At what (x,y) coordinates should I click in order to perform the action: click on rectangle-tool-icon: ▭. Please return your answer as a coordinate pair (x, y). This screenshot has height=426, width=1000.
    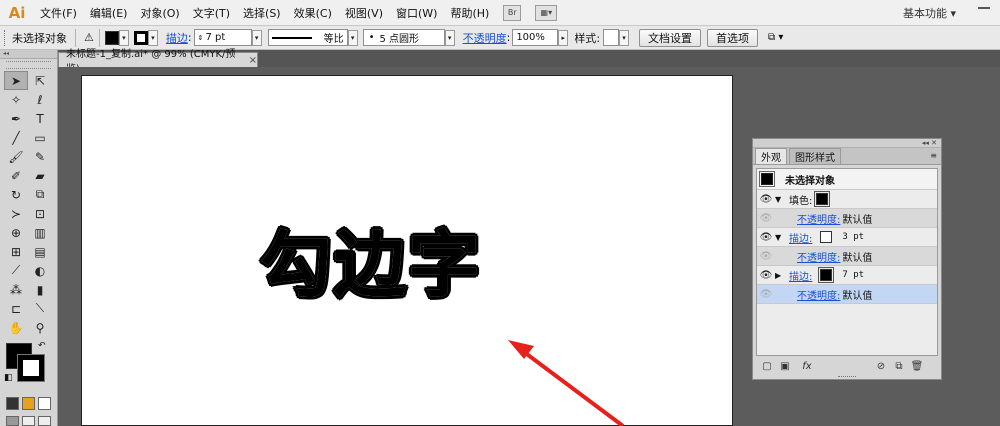
    Looking at the image, I should click on (40, 137).